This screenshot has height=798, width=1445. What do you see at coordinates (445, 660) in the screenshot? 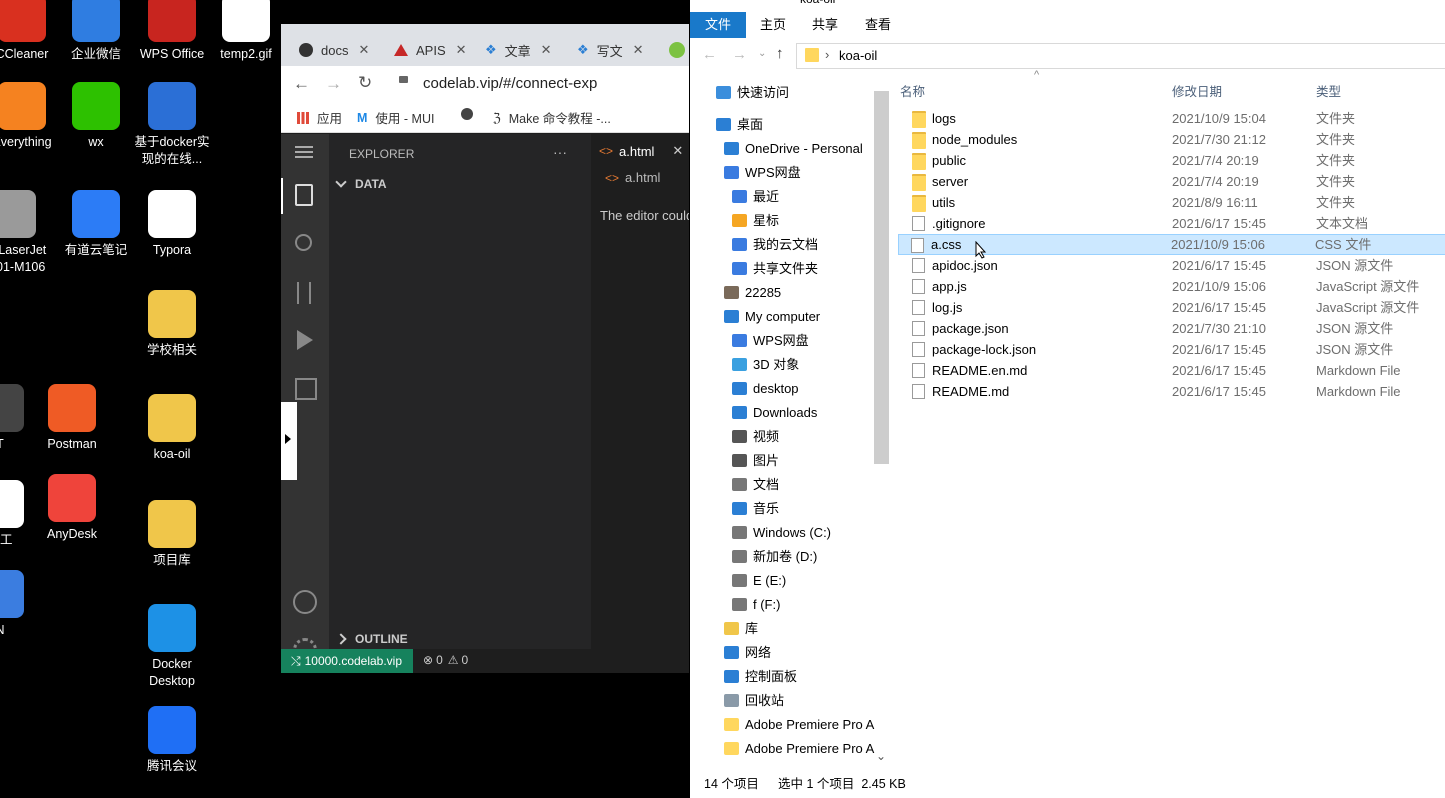
I see `problems-indicator: ⊗ 0 ⚠ 0` at bounding box center [445, 660].